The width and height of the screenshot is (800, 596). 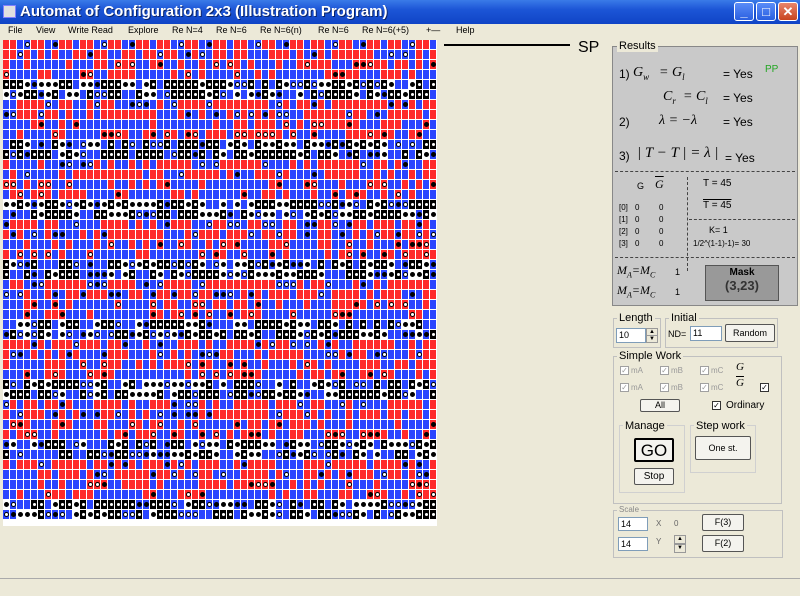 What do you see at coordinates (631, 335) in the screenshot?
I see `length-input: 10` at bounding box center [631, 335].